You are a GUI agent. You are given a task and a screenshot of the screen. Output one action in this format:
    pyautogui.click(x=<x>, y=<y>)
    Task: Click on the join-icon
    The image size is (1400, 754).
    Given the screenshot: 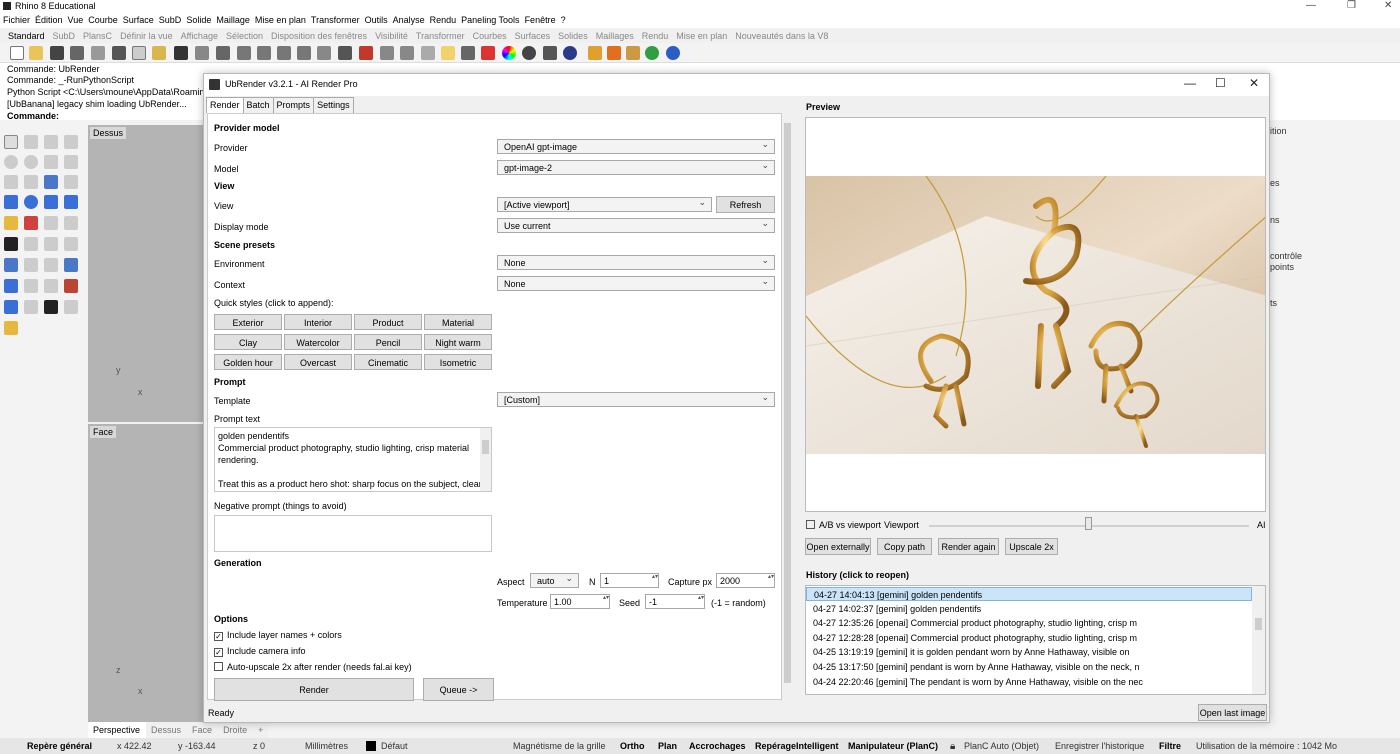 What is the action you would take?
    pyautogui.click(x=51, y=244)
    